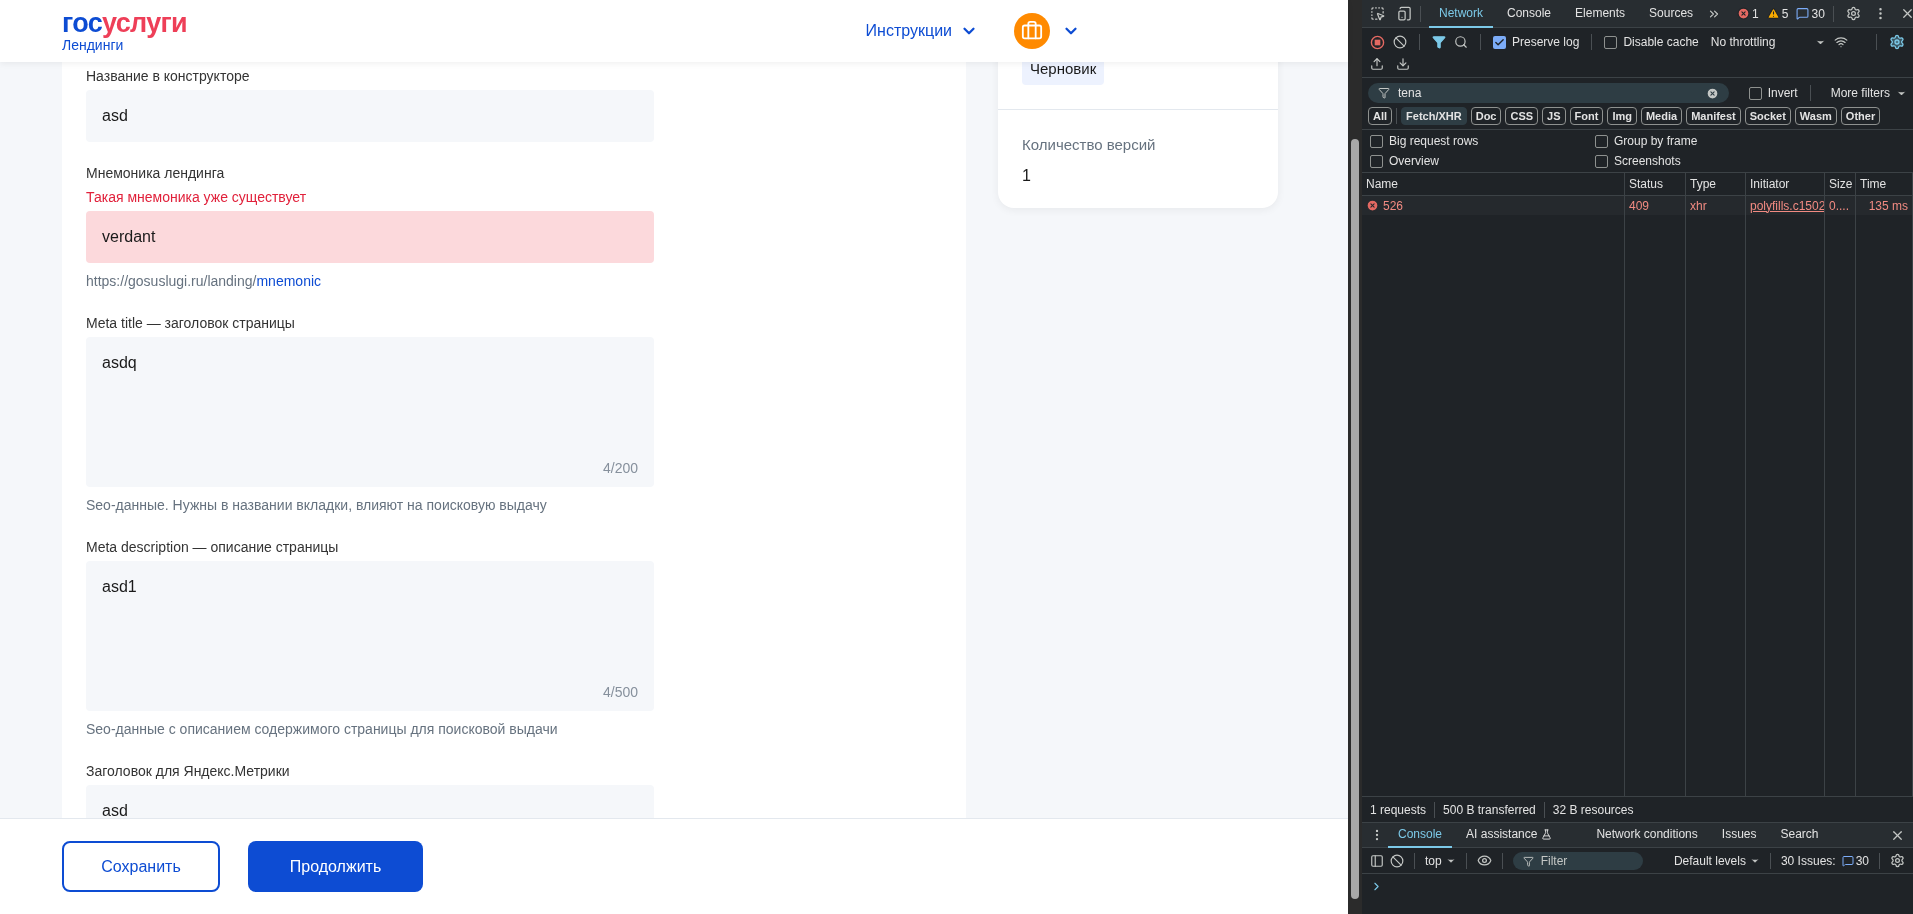 Image resolution: width=1913 pixels, height=914 pixels. What do you see at coordinates (1461, 14) in the screenshot?
I see `devtools-tab: Network` at bounding box center [1461, 14].